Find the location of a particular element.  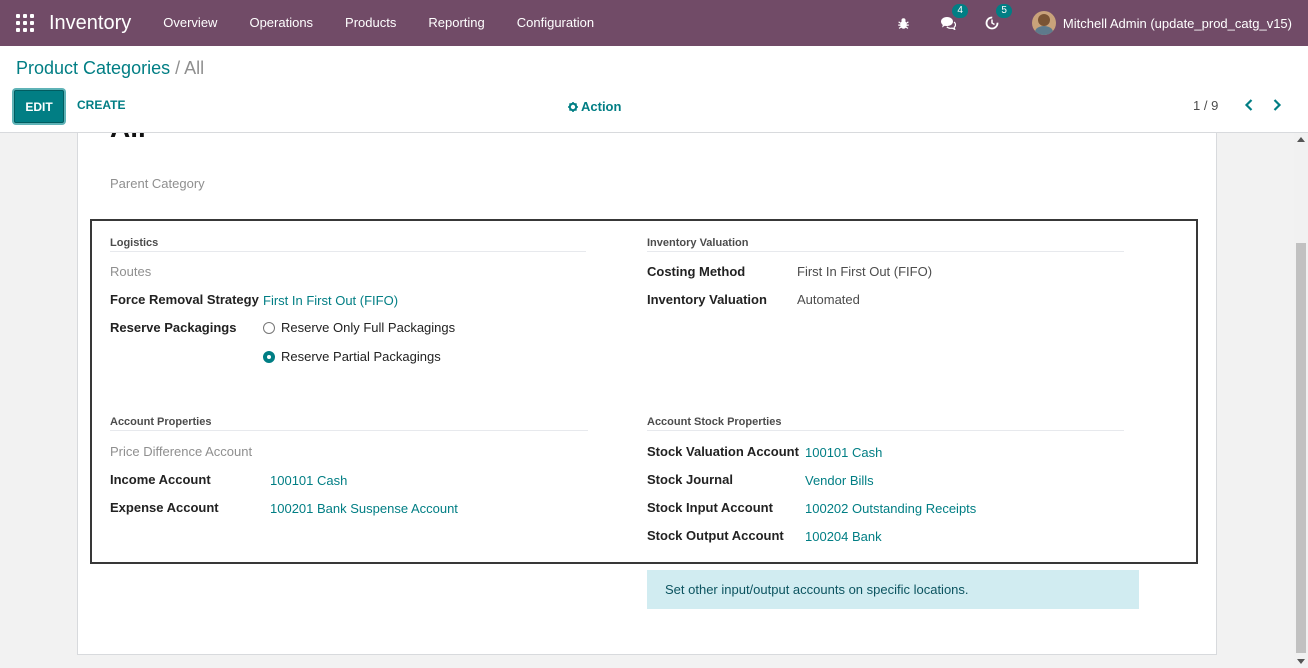

costing-method-label: Costing Method is located at coordinates (696, 271).